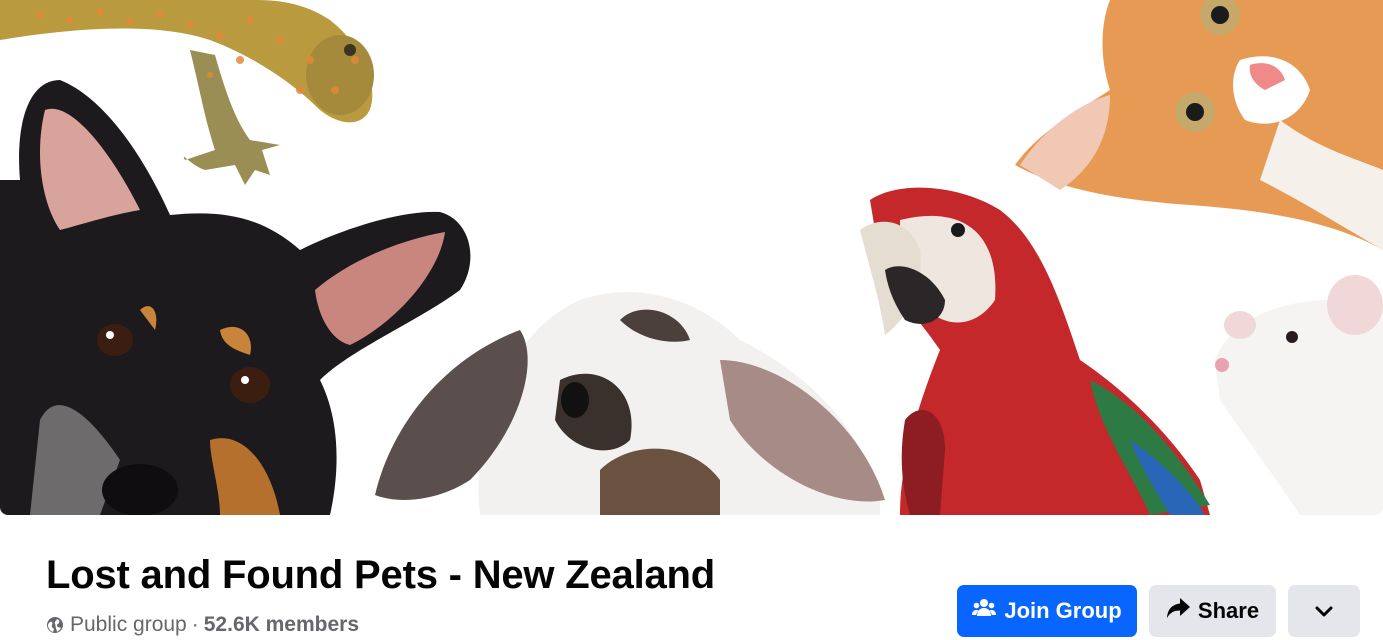 This screenshot has height=640, width=1383. I want to click on group-meta: Public group · 52.6K members, so click(202, 625).